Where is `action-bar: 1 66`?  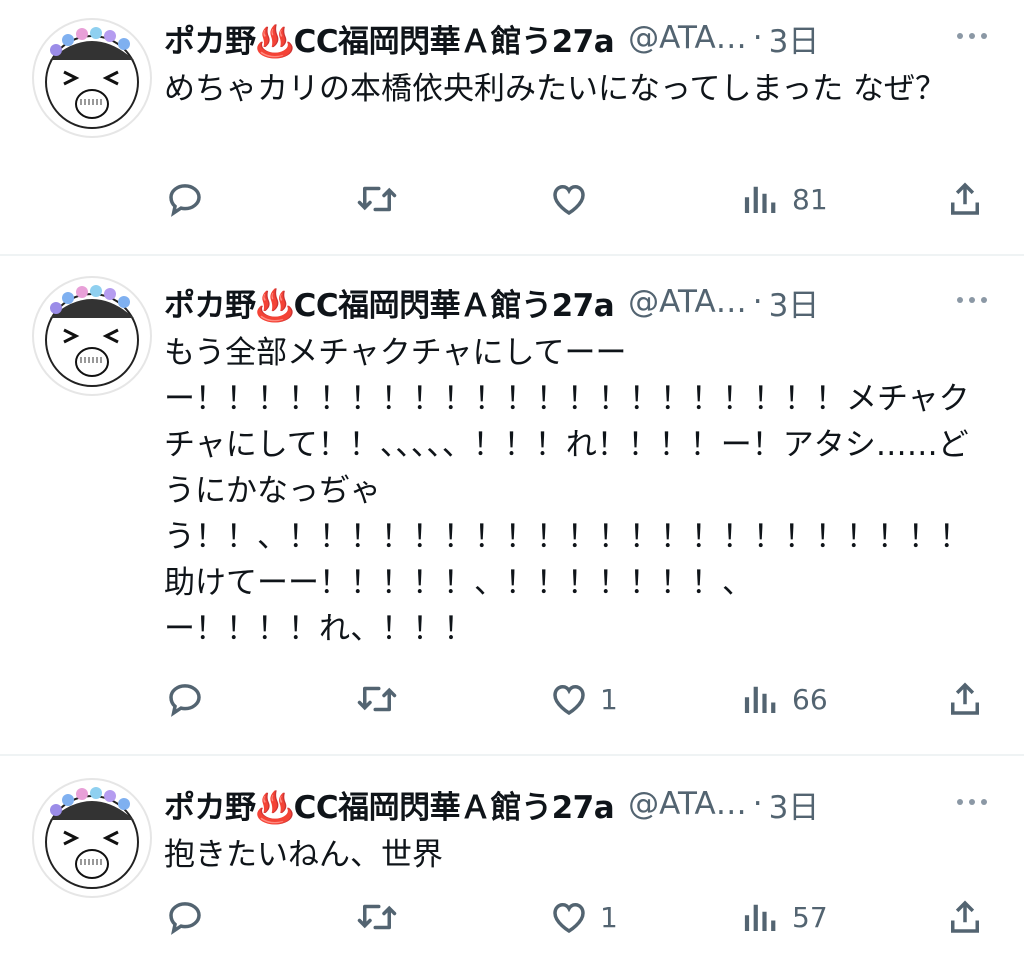
action-bar: 1 66 is located at coordinates (512, 699).